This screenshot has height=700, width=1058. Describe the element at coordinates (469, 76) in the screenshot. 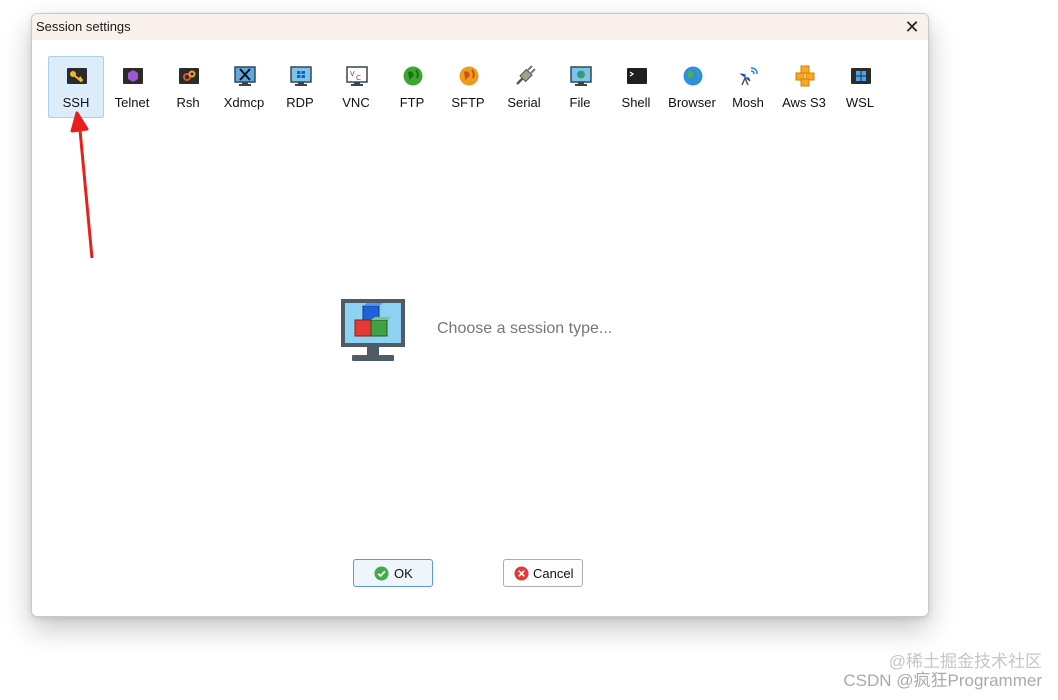

I see `sftp-globe-icon` at that location.